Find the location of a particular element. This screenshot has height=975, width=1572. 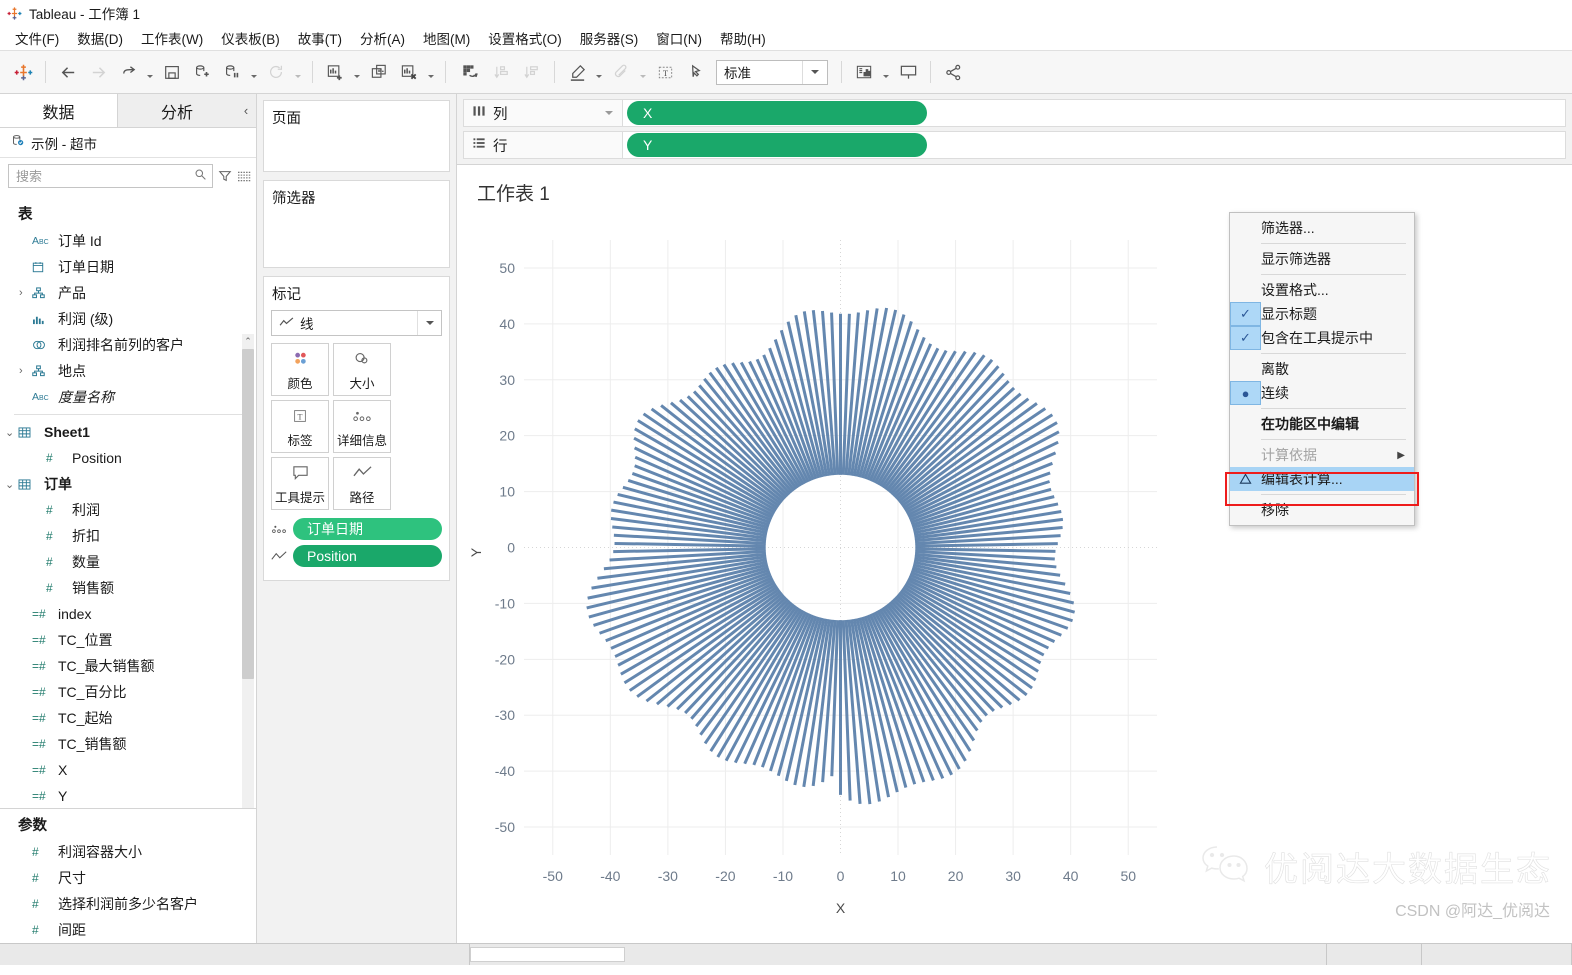

tab-analytics: 分析 is located at coordinates (177, 110).